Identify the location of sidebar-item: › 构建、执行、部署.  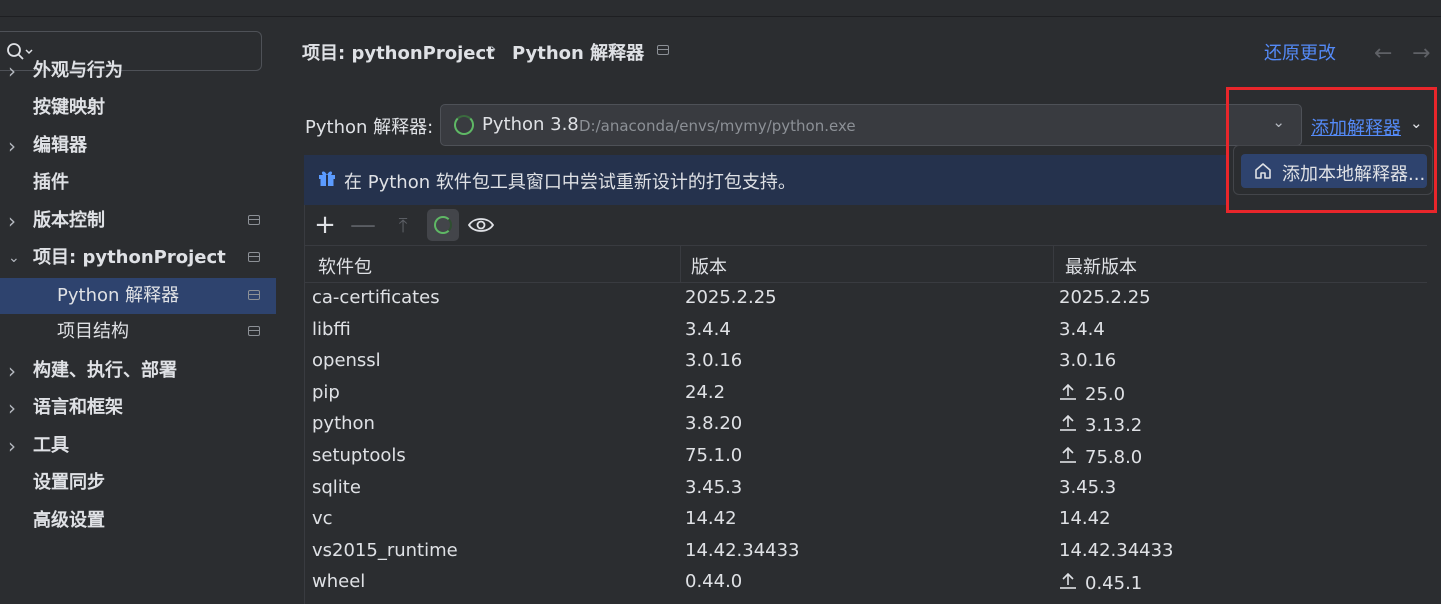
(138, 371).